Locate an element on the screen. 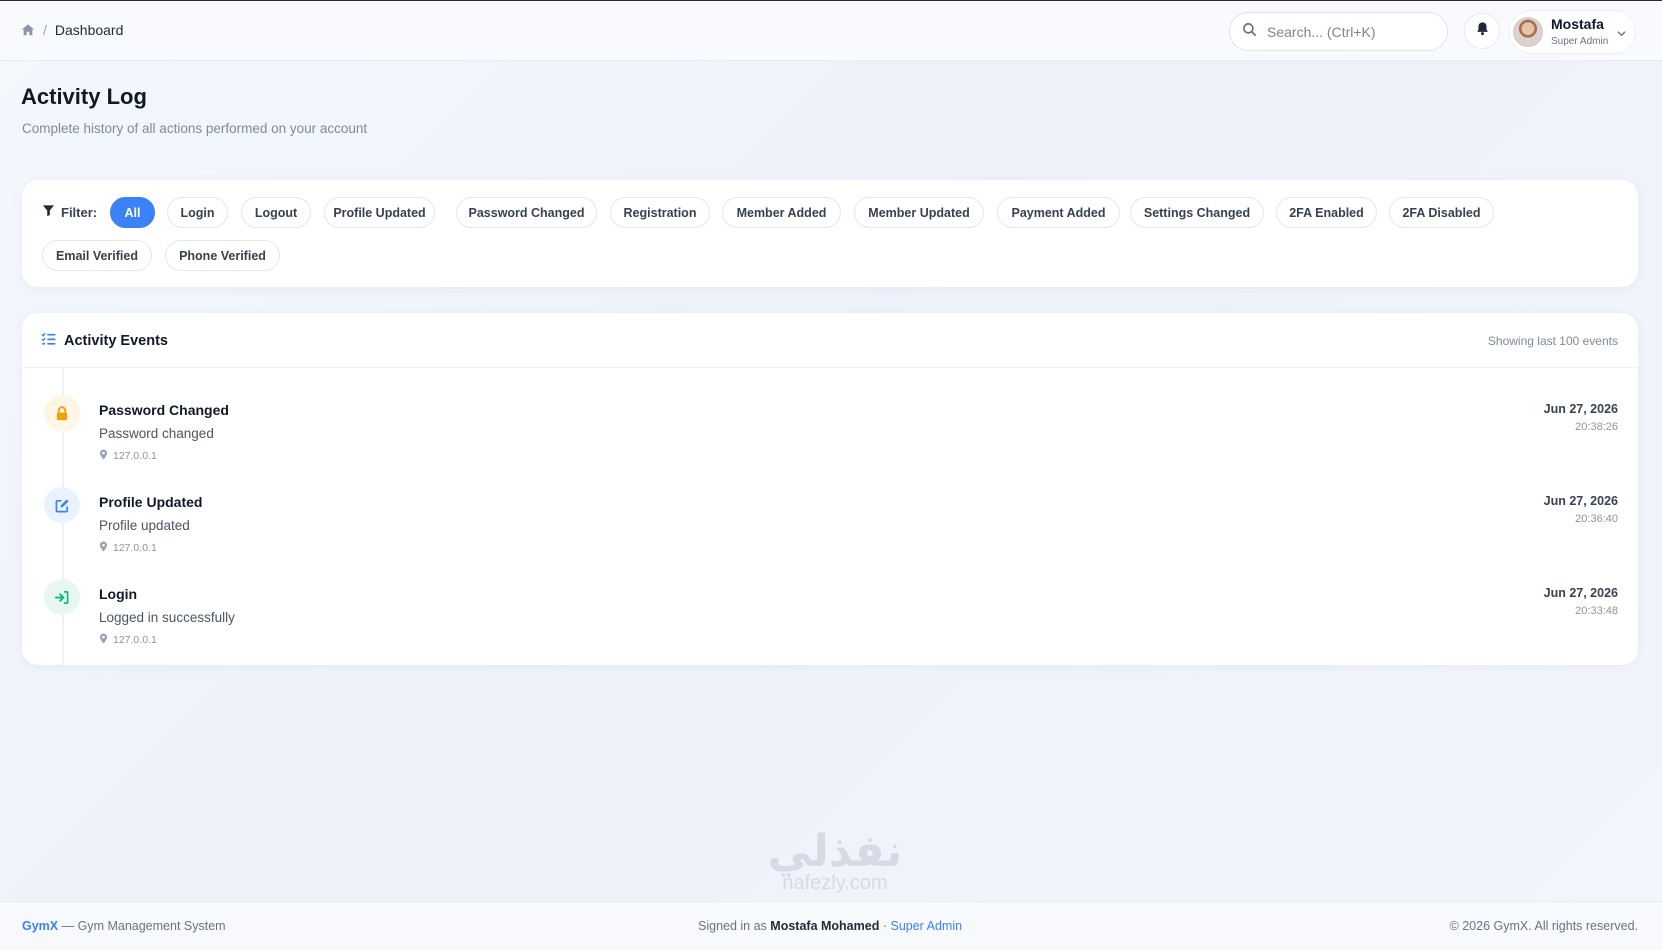  events-count: Showing last 100 events is located at coordinates (1552, 341).